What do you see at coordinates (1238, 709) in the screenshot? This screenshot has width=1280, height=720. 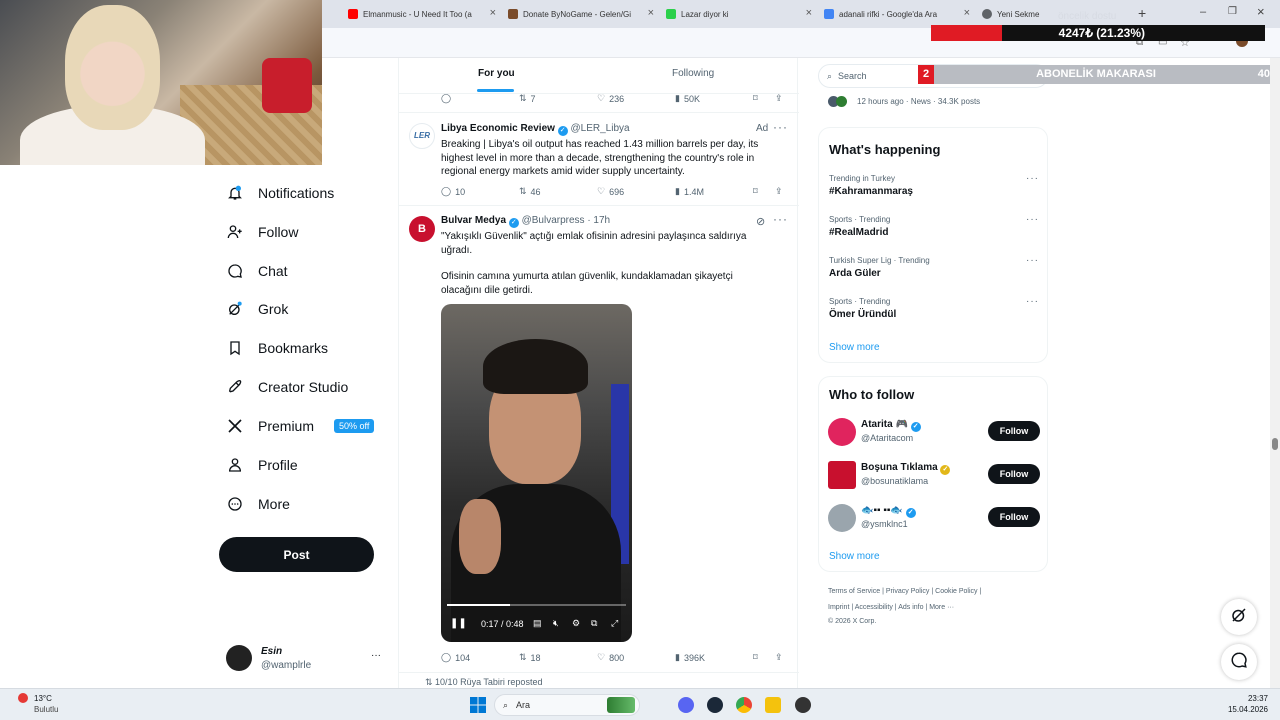 I see `clock-date: 15.04.2026` at bounding box center [1238, 709].